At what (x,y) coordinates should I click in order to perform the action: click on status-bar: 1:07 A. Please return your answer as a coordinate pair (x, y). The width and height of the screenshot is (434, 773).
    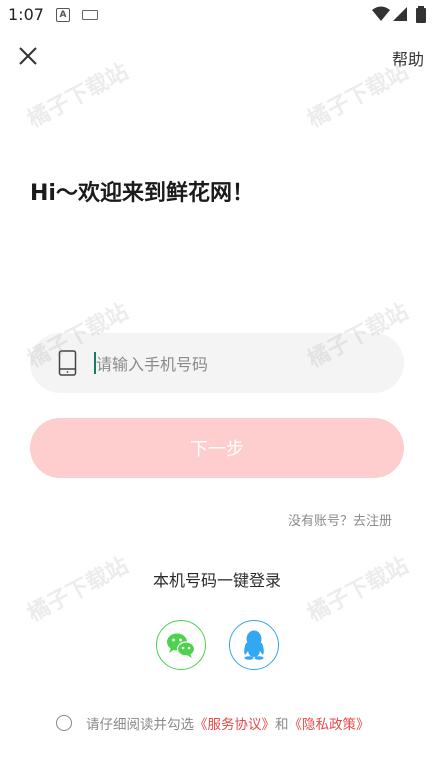
    Looking at the image, I should click on (217, 15).